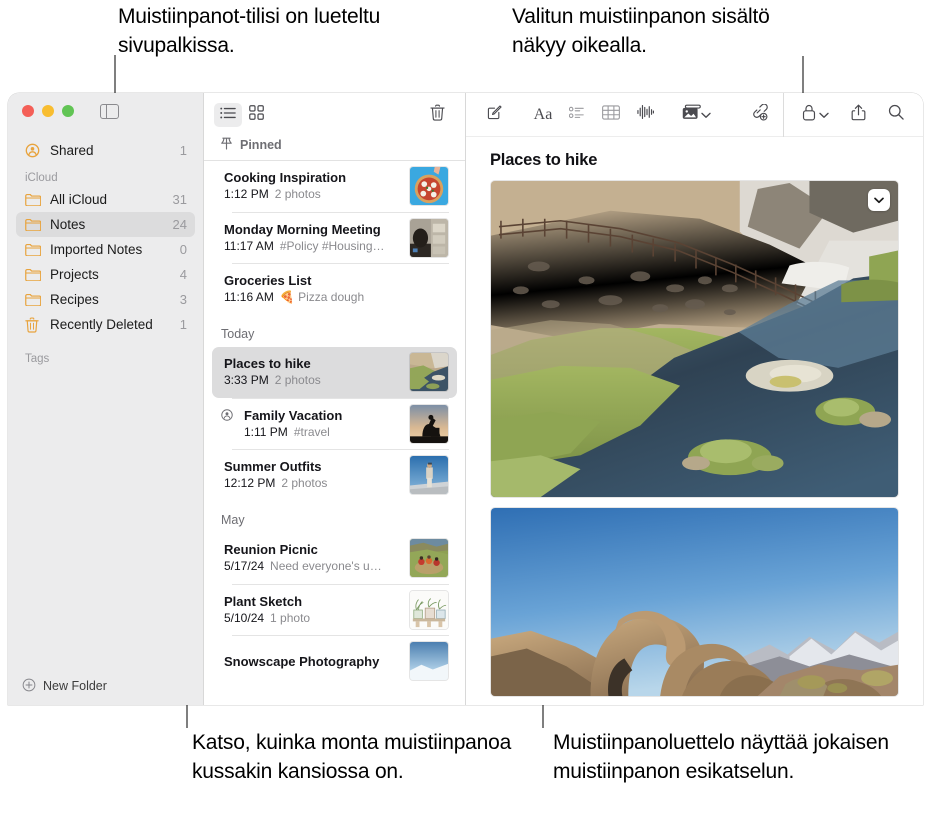 This screenshot has height=838, width=931. I want to click on media-icon, so click(691, 114).